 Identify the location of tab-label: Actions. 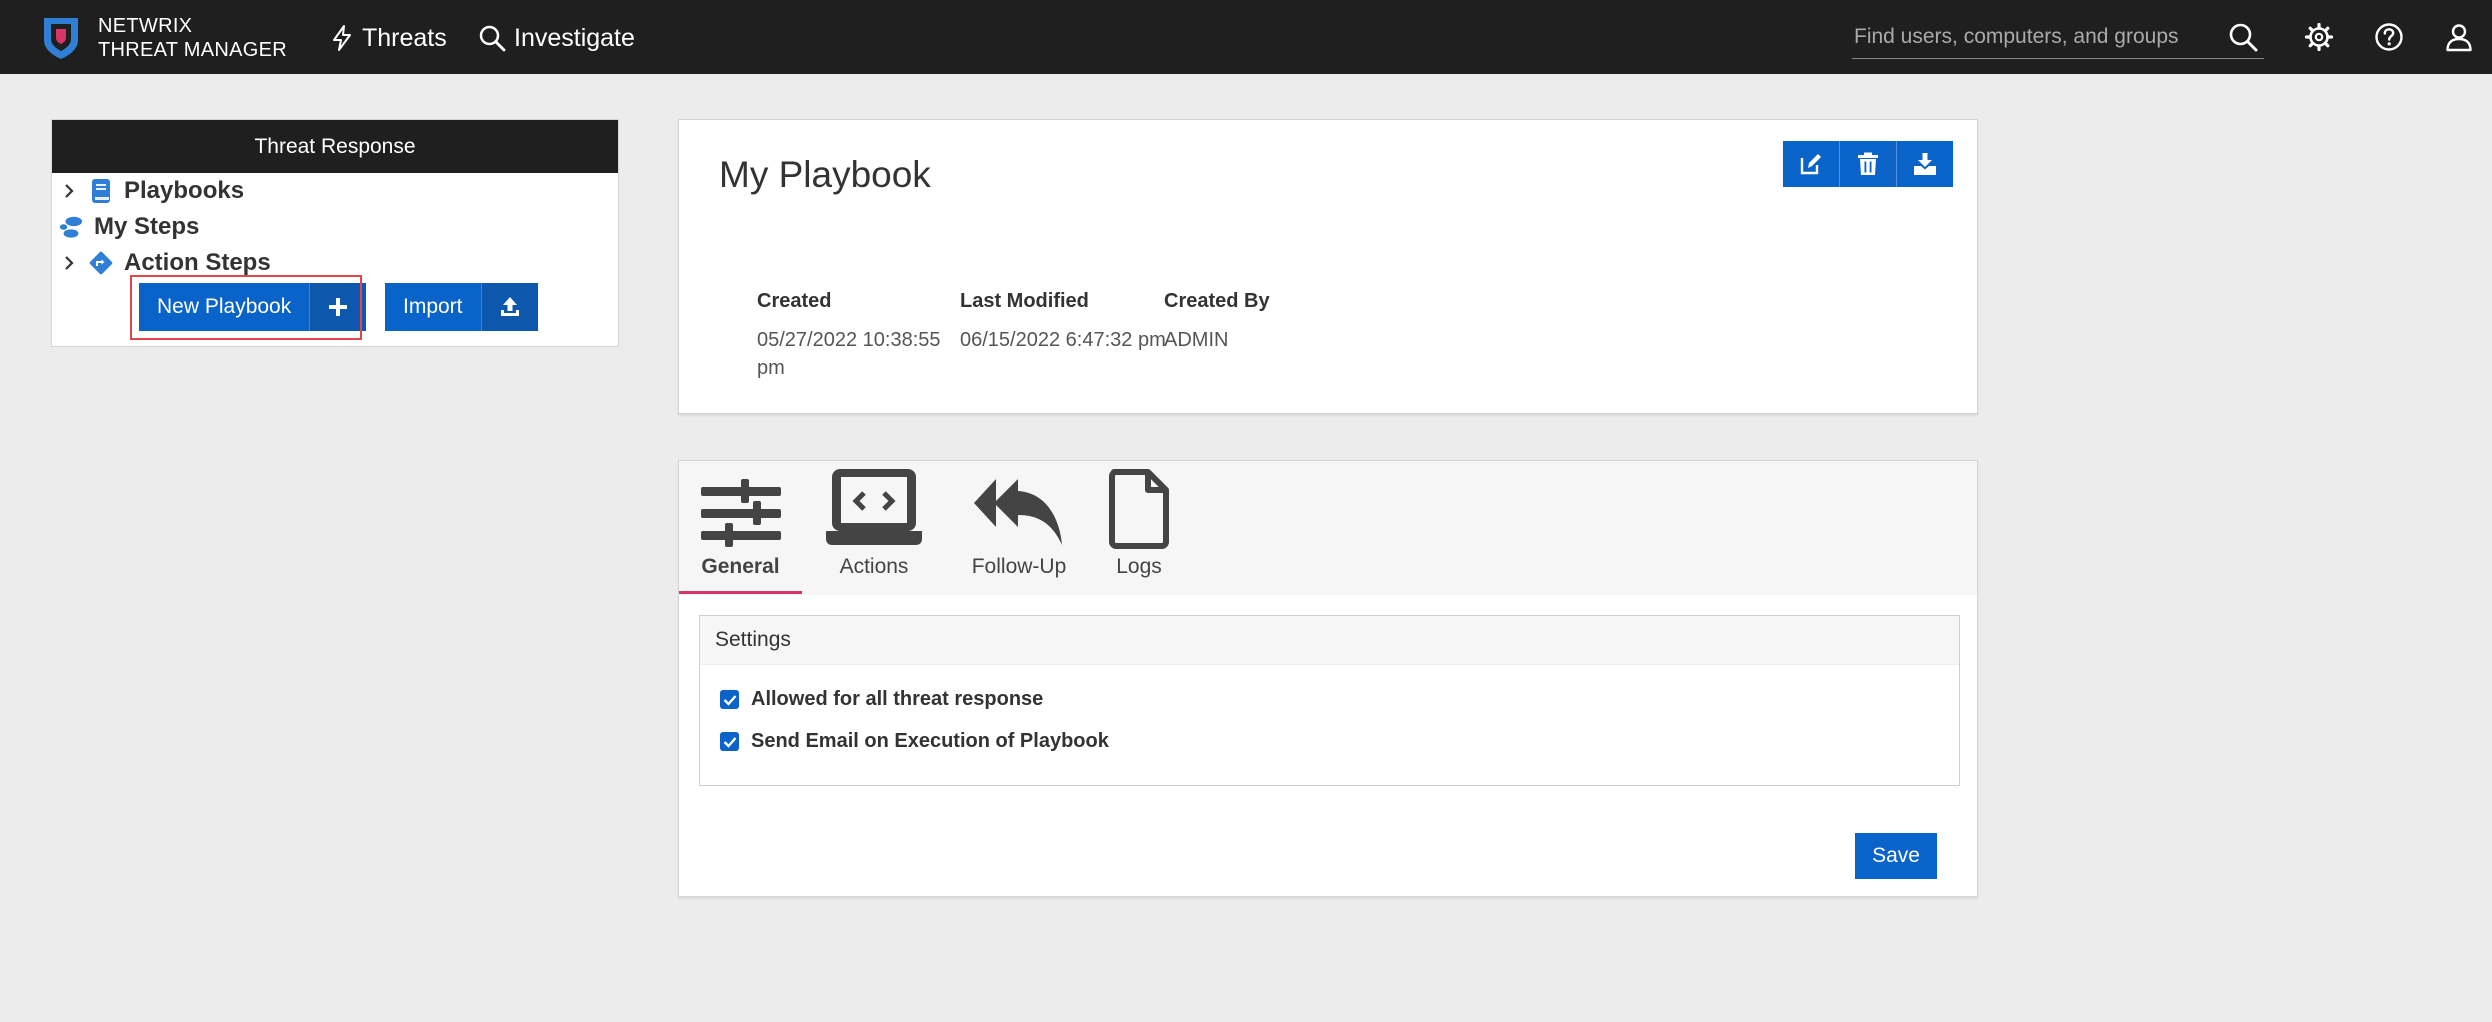
(874, 566).